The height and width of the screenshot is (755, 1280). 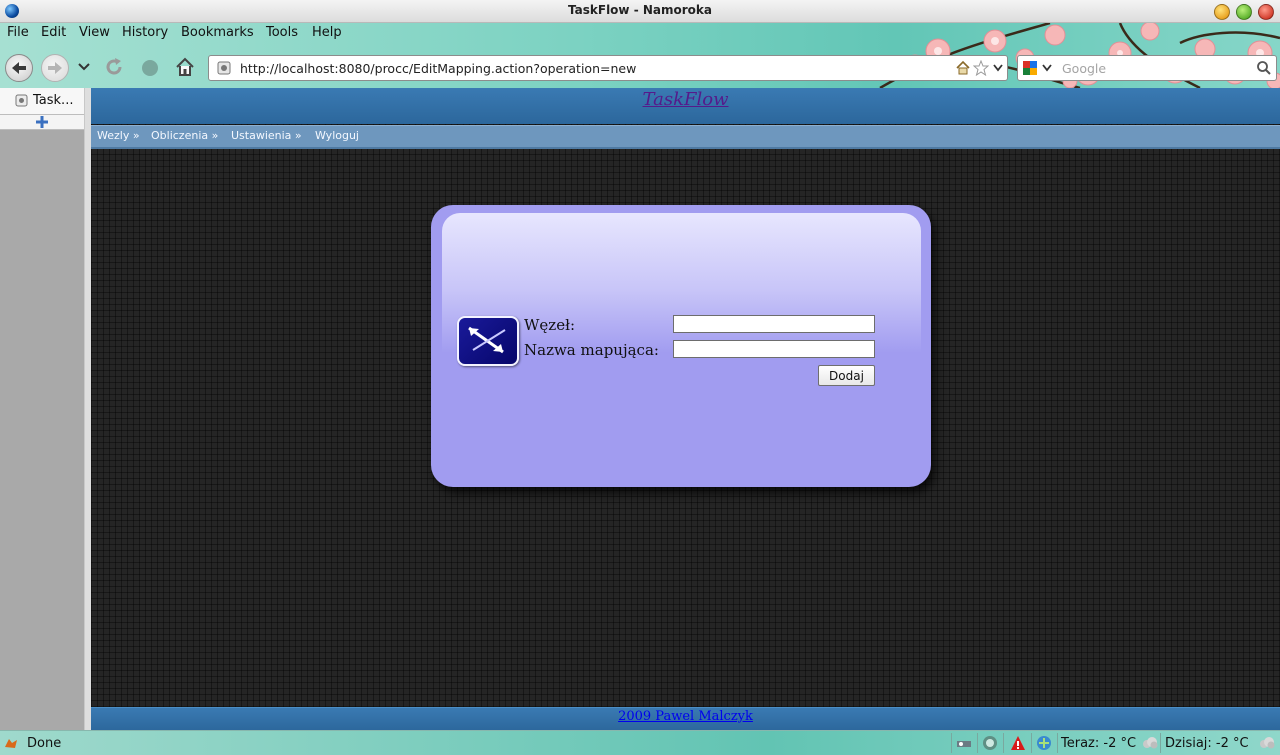 I want to click on window-title: TaskFlow - Namoroka, so click(x=640, y=10).